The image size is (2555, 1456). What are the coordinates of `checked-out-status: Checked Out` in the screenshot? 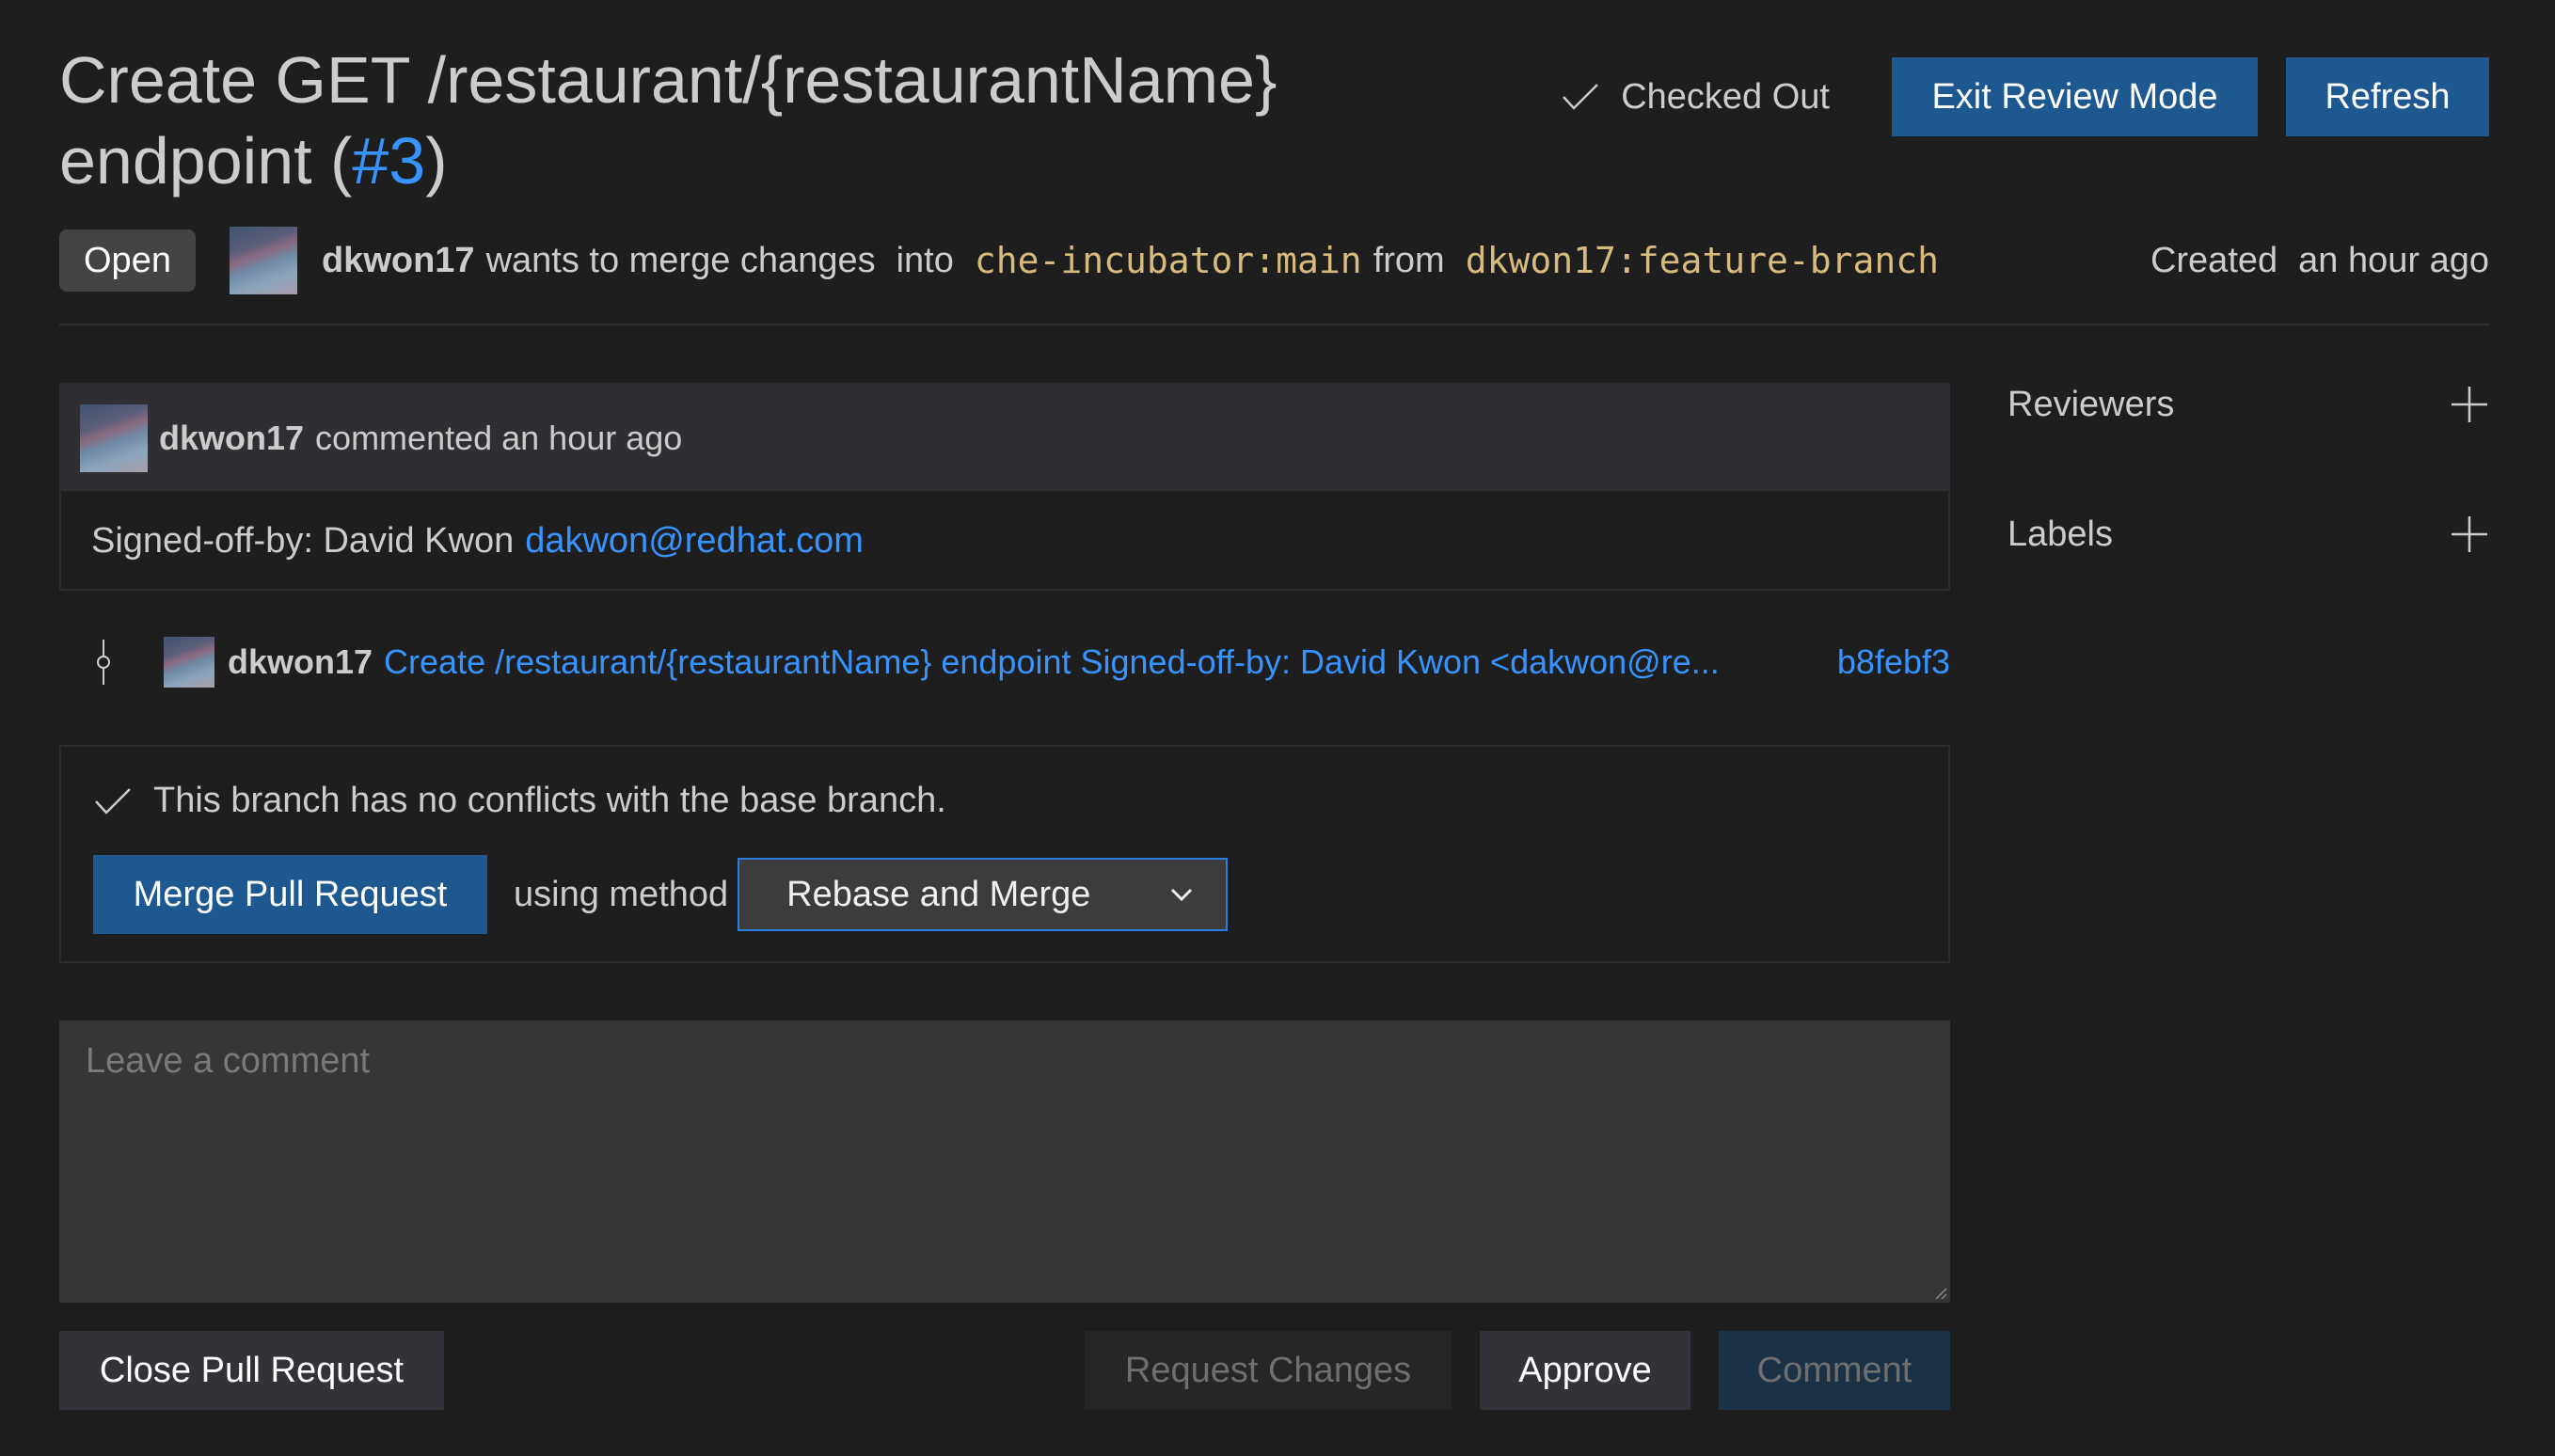 It's located at (1695, 97).